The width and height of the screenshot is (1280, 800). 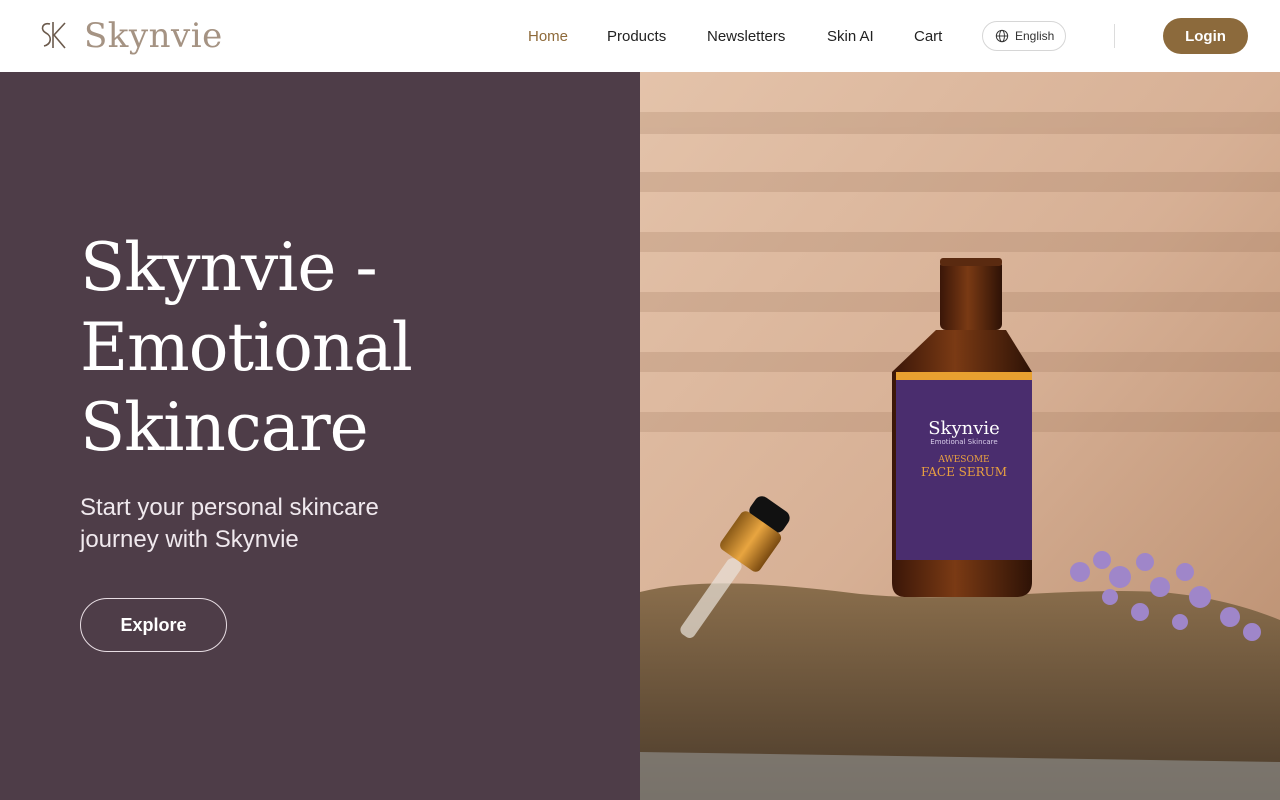 What do you see at coordinates (964, 428) in the screenshot?
I see `label-brand: Skynvie` at bounding box center [964, 428].